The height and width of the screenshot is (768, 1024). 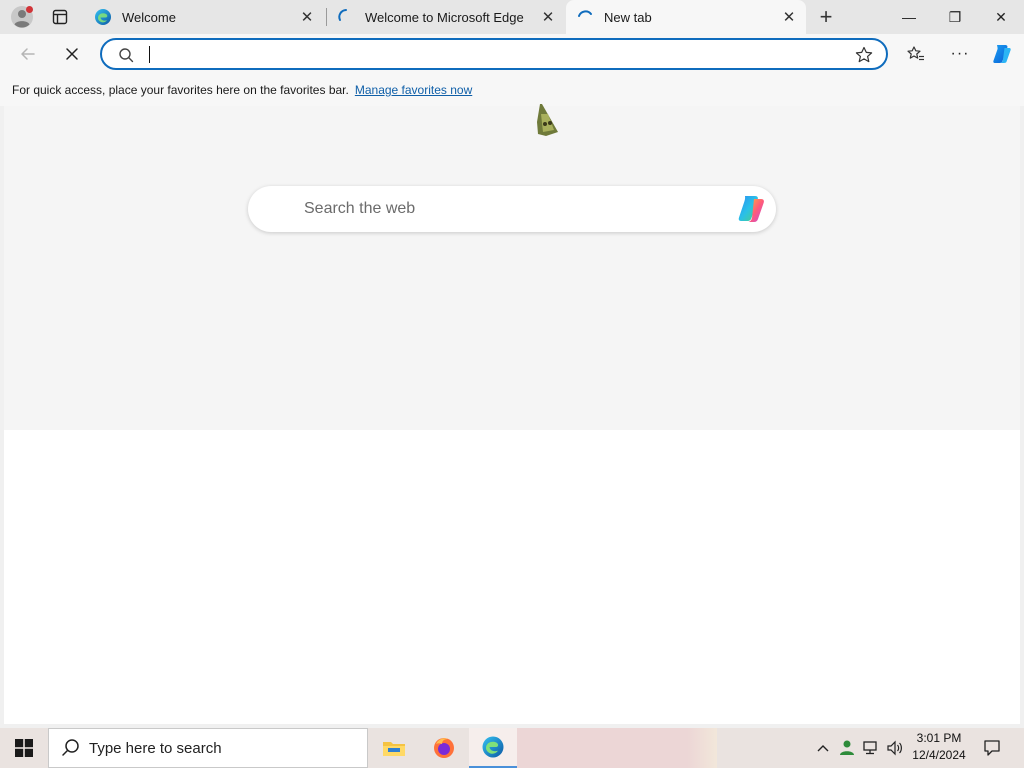 I want to click on tab-welcome: Welcome ✕, so click(x=204, y=17).